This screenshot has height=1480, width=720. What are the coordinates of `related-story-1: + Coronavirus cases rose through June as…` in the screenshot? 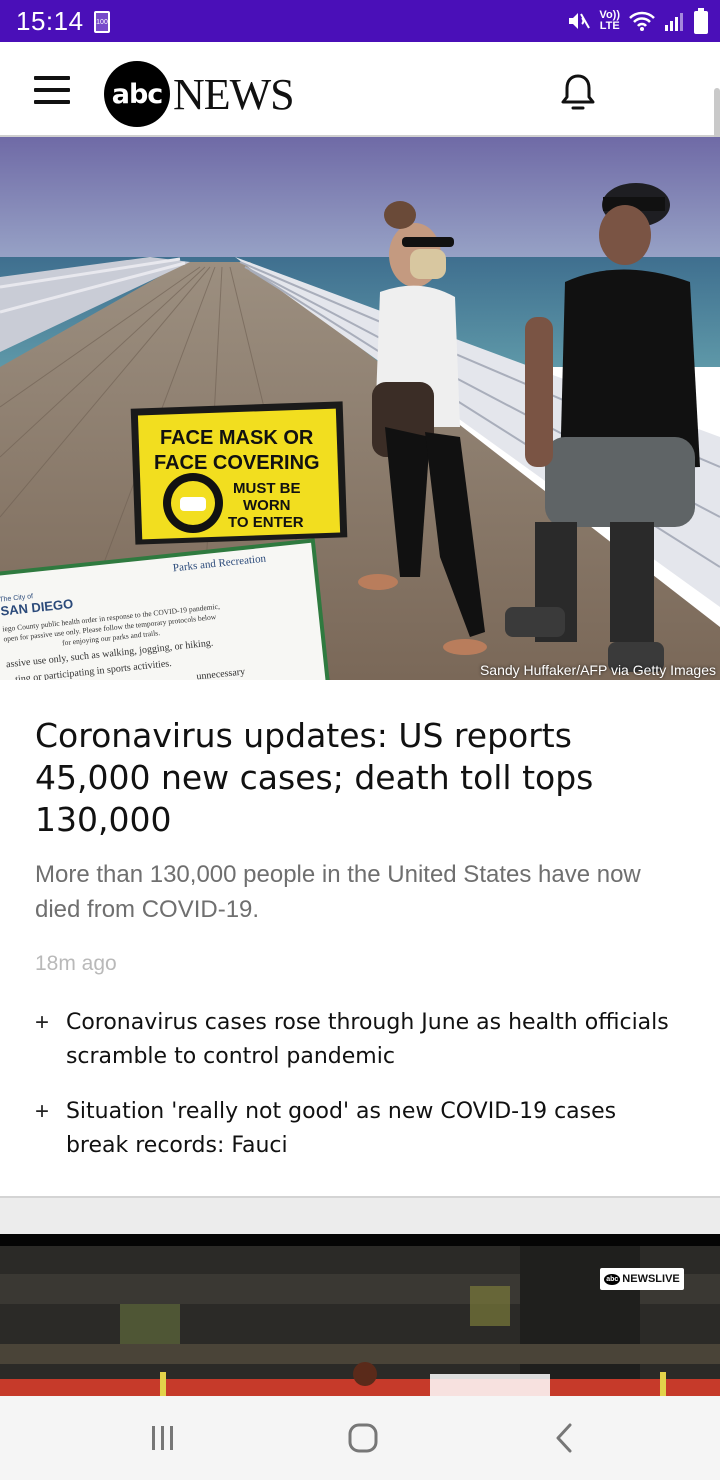 It's located at (355, 1040).